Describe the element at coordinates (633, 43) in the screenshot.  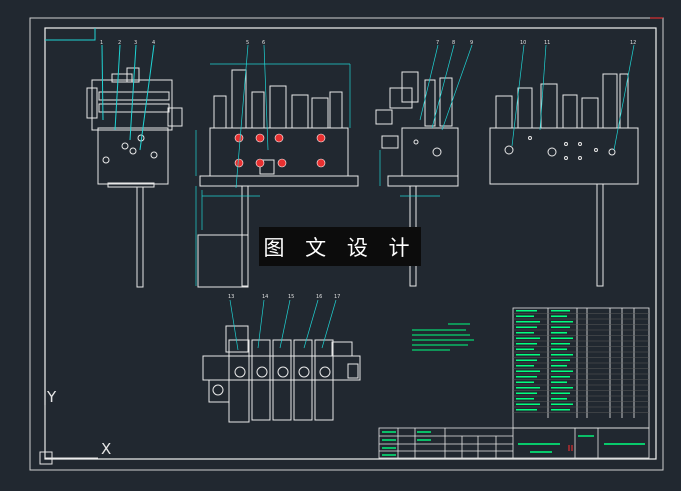
I see `leader-label: 12` at that location.